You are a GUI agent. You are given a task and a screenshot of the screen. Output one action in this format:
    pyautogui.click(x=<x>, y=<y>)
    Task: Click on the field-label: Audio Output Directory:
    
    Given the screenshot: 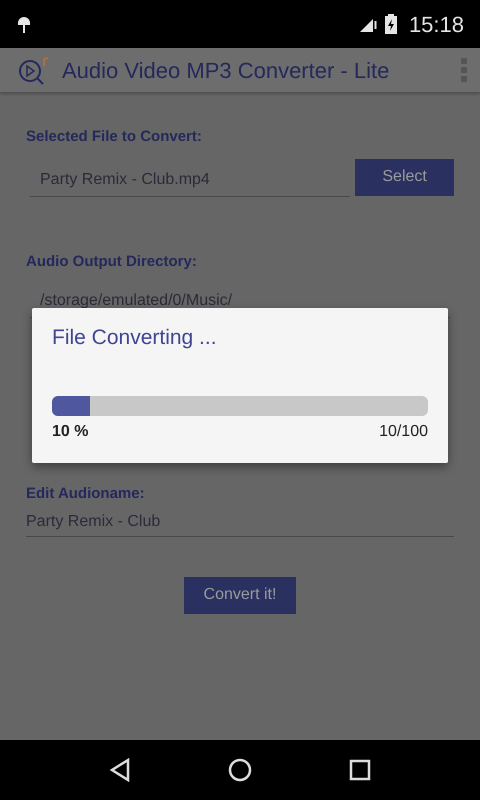 What is the action you would take?
    pyautogui.click(x=112, y=262)
    